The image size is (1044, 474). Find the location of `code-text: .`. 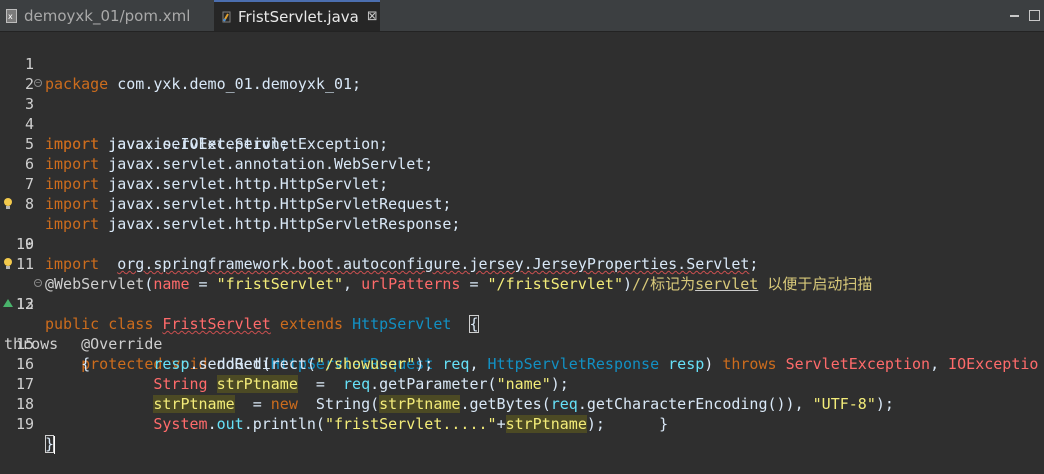

code-text: . is located at coordinates (212, 424).